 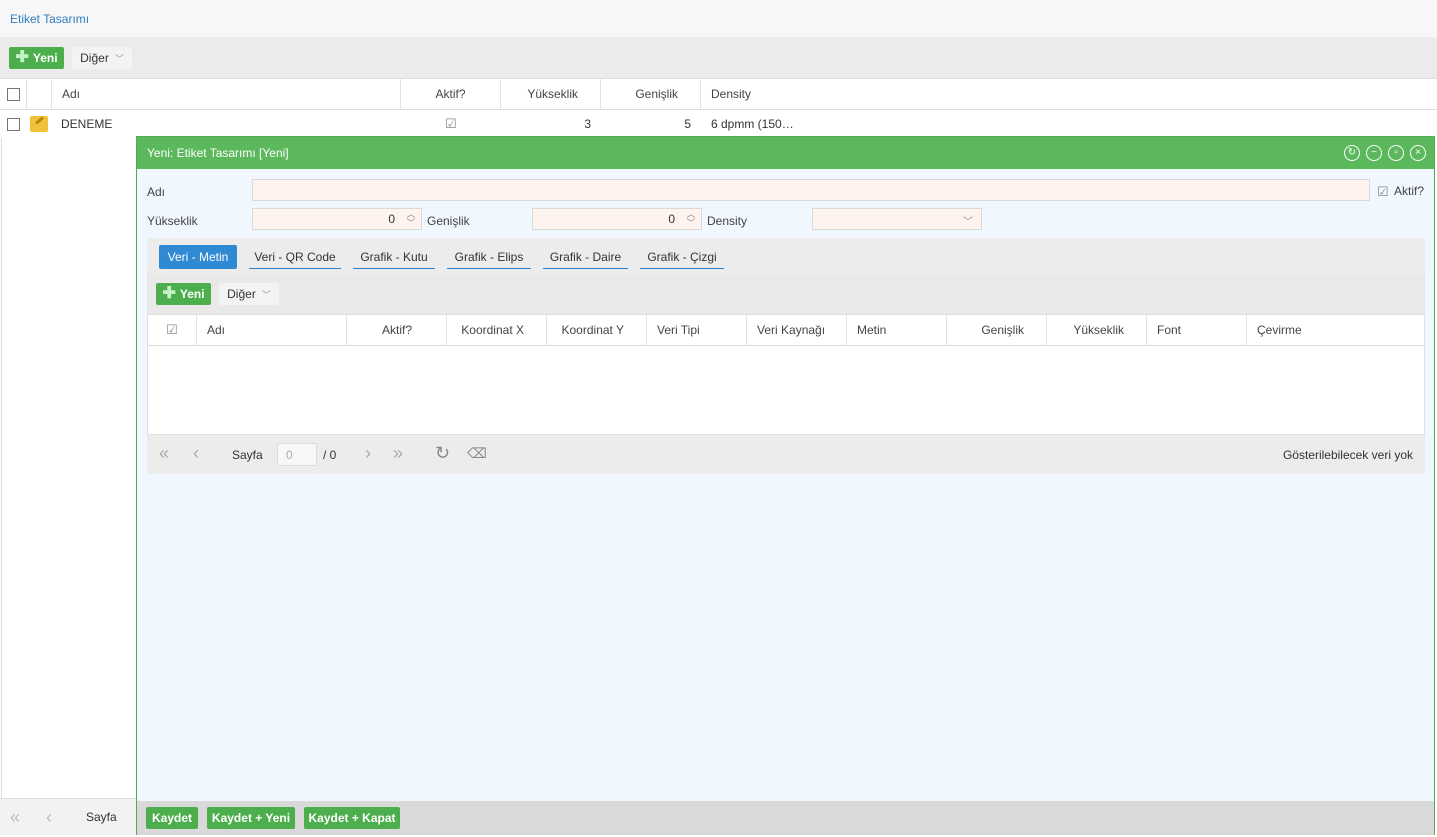 I want to click on save-and-new-button: Kaydet + Yeni, so click(x=251, y=818).